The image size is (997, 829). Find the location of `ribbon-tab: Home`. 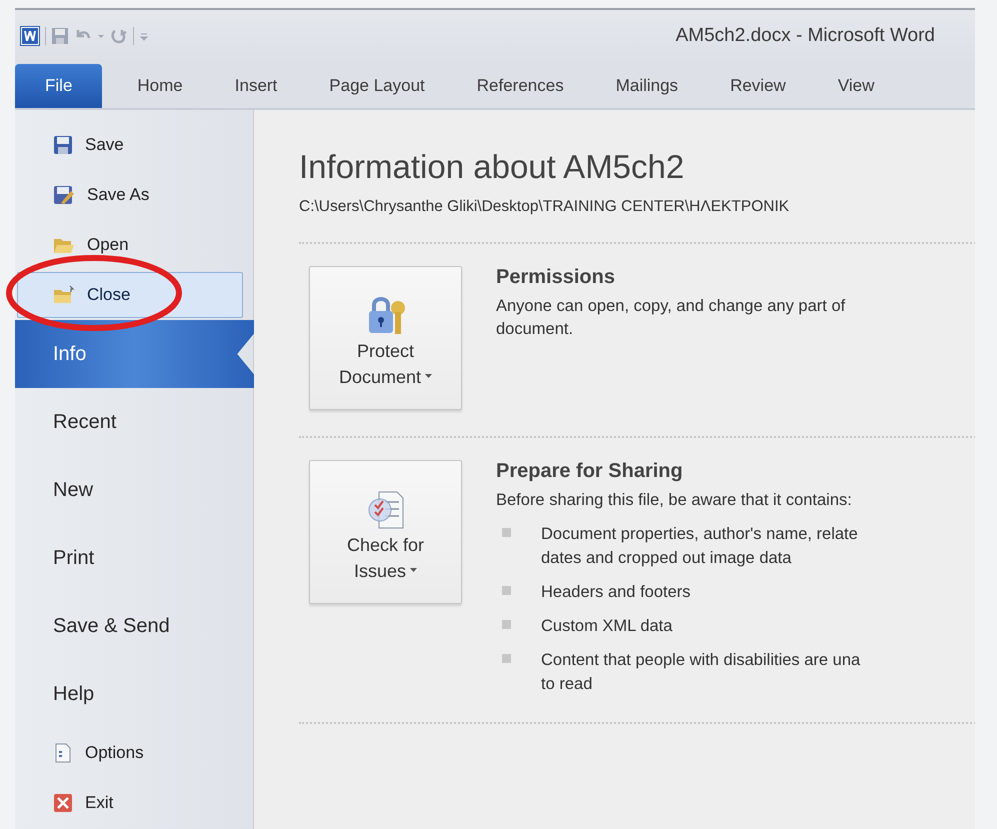

ribbon-tab: Home is located at coordinates (156, 86).